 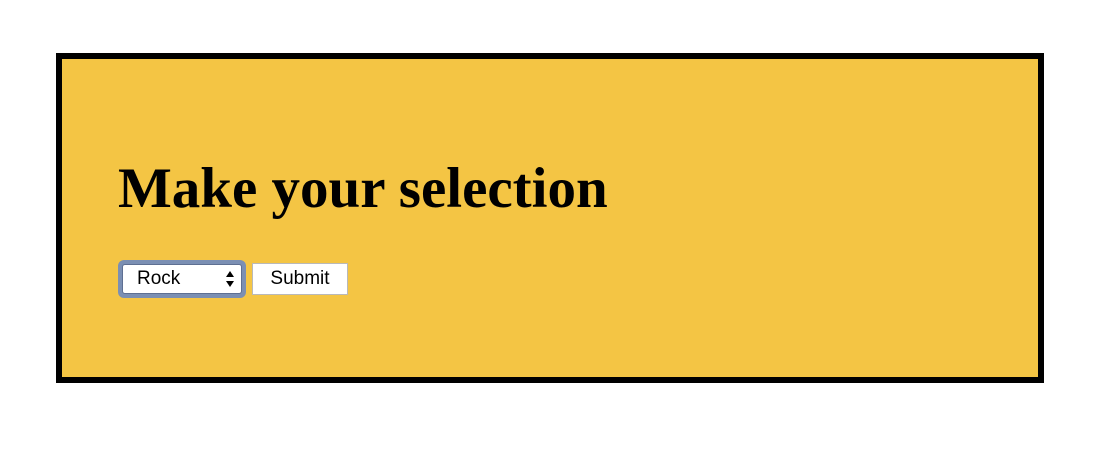 I want to click on up-down-chevron-icon, so click(x=230, y=279).